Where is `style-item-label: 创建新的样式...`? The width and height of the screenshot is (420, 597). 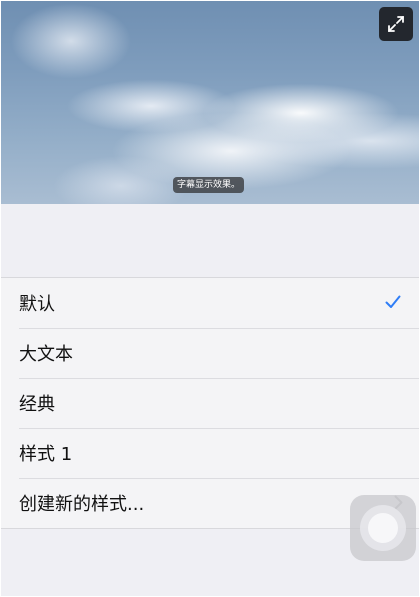 style-item-label: 创建新的样式... is located at coordinates (82, 504).